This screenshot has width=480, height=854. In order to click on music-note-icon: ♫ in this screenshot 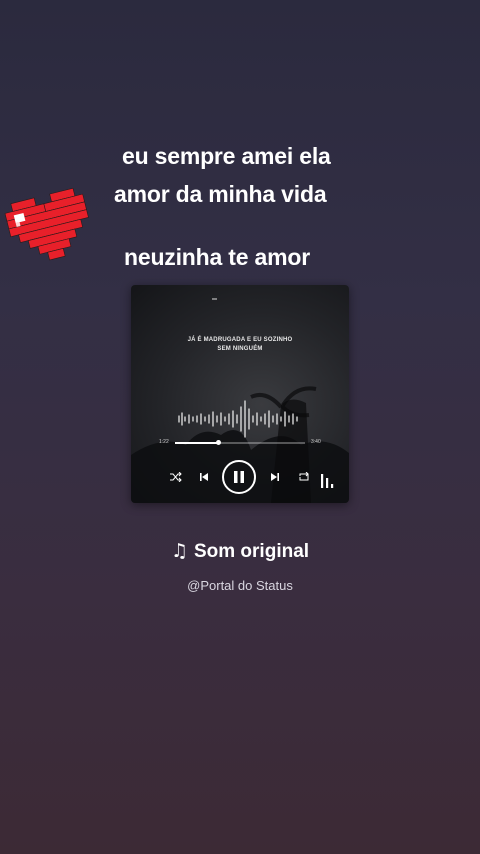, I will do `click(179, 551)`.